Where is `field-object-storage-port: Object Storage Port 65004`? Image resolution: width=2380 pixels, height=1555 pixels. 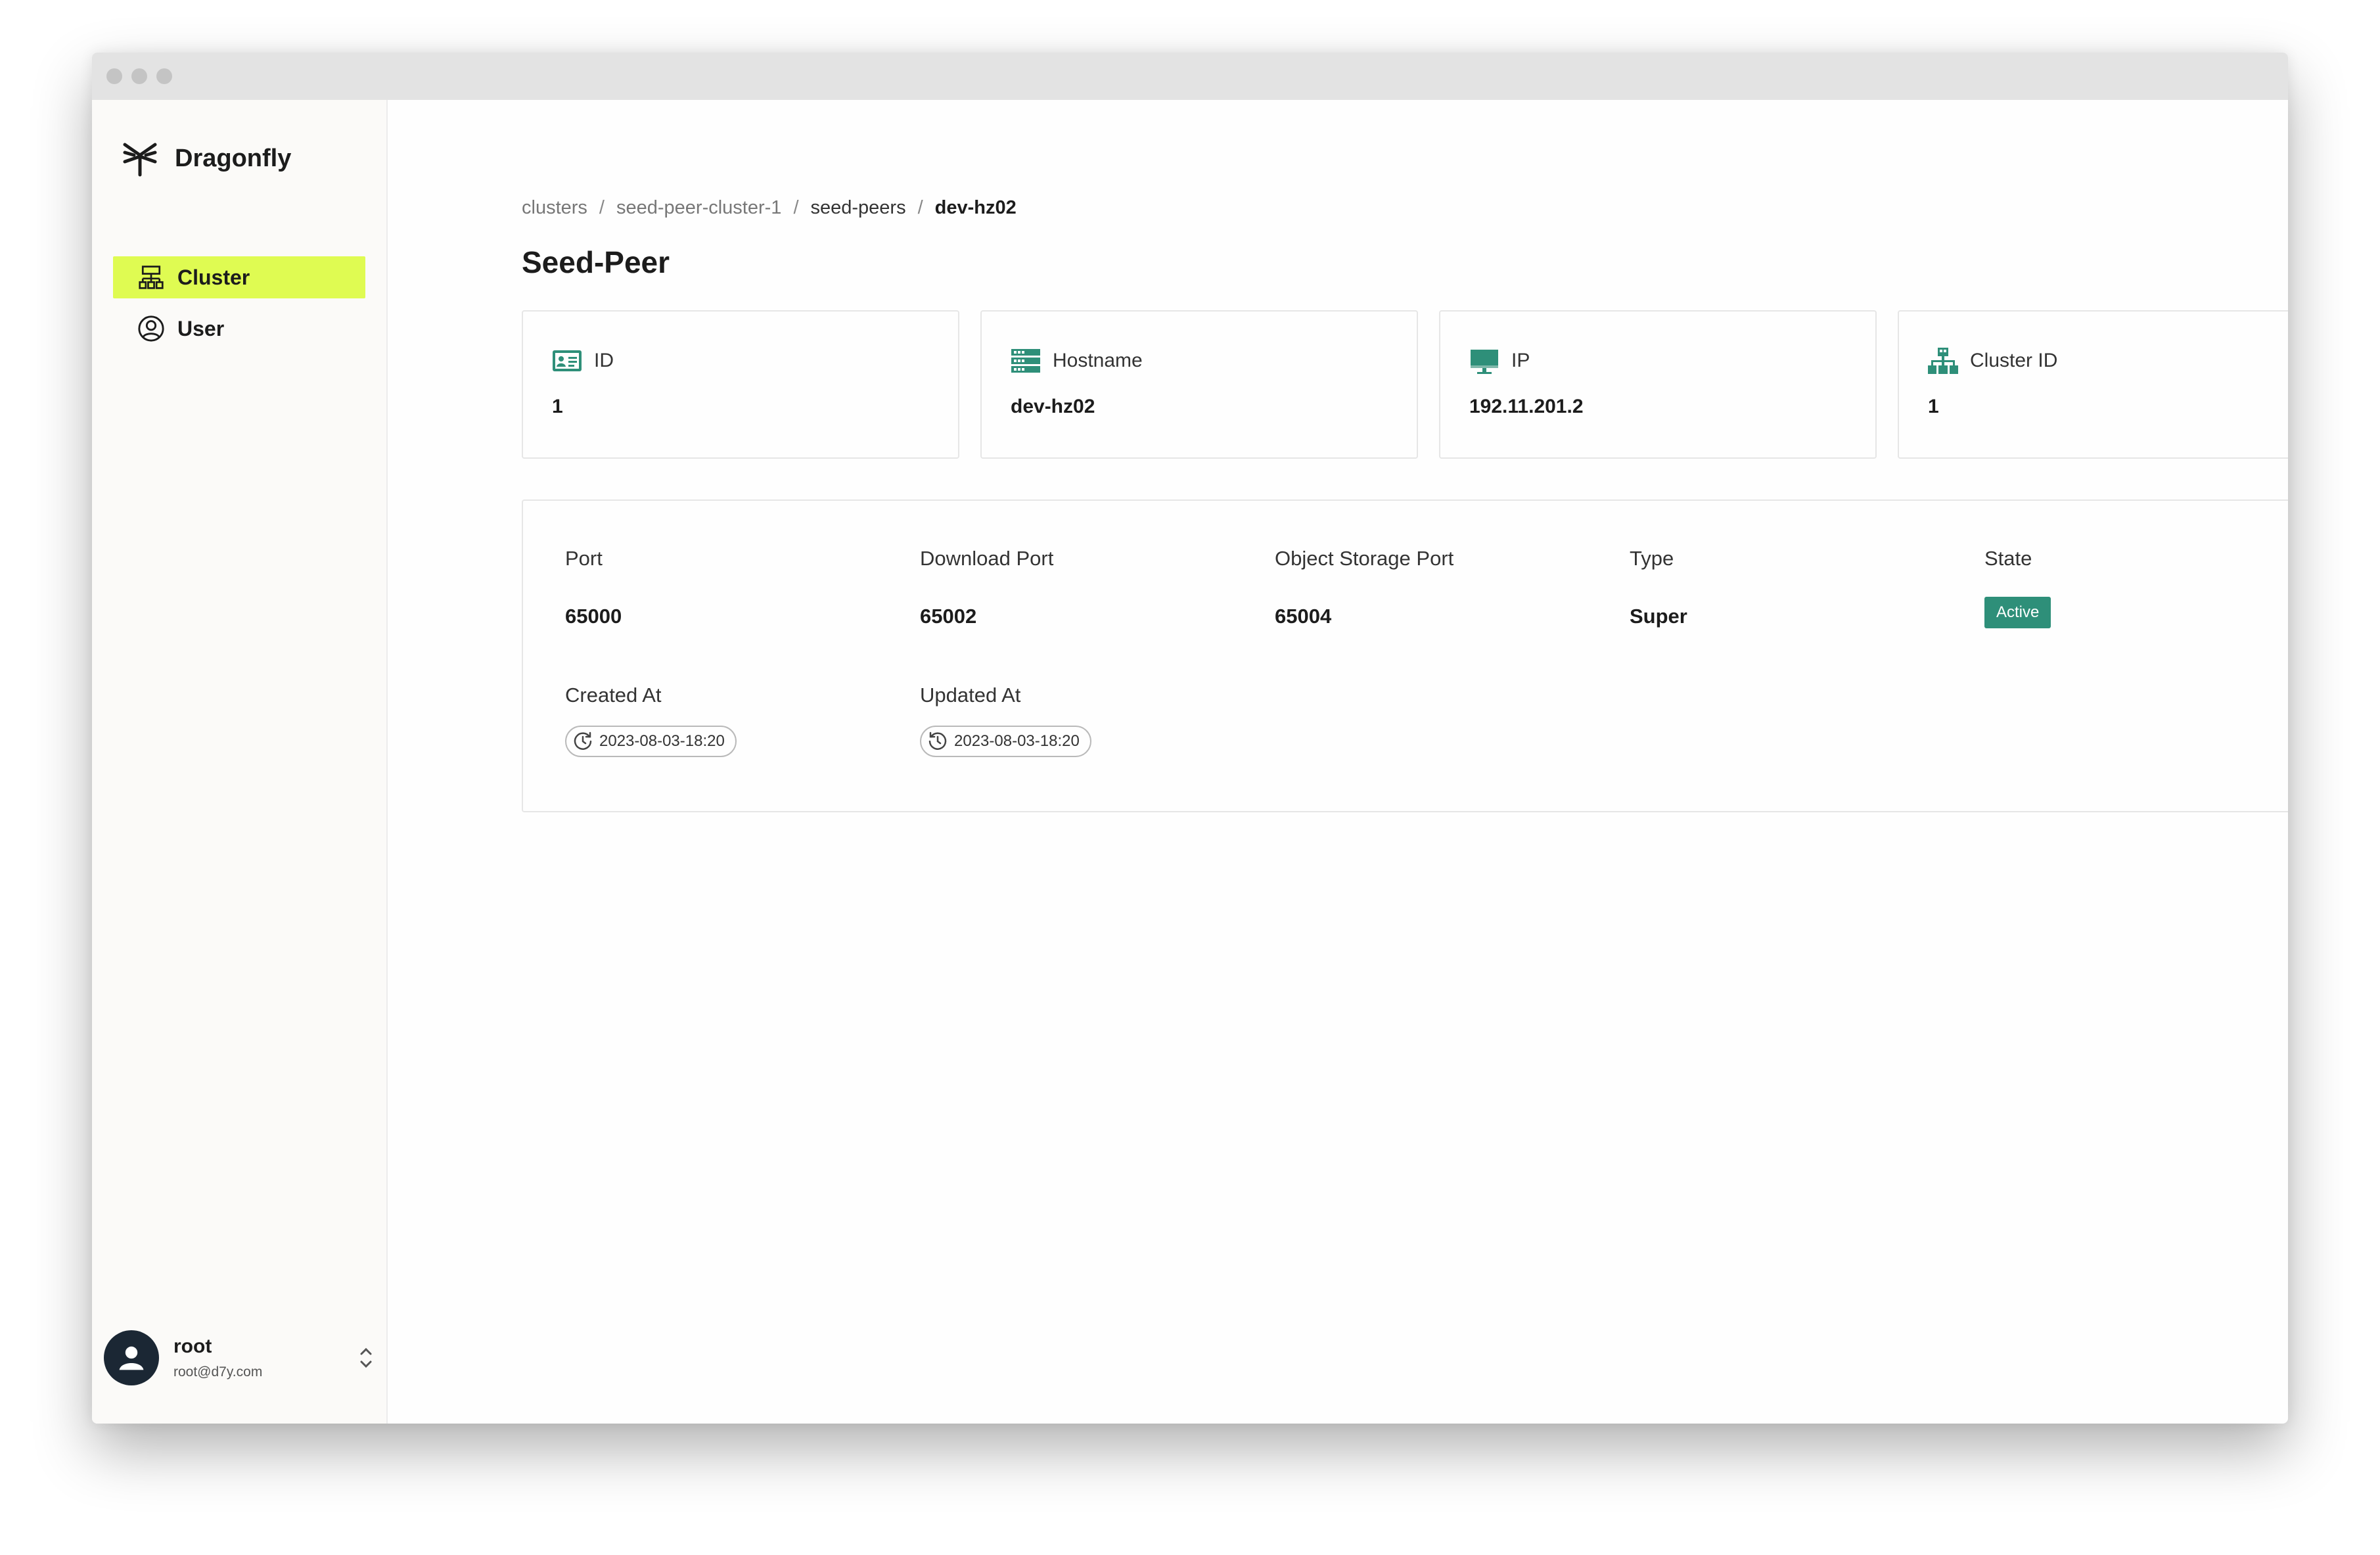
field-object-storage-port: Object Storage Port 65004 is located at coordinates (1364, 587).